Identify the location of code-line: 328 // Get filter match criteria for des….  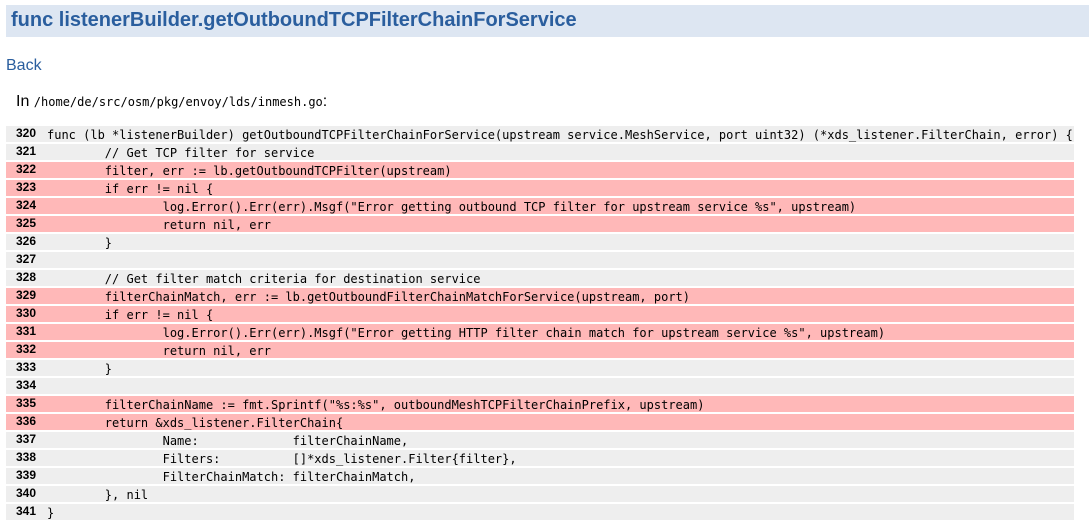
(540, 278).